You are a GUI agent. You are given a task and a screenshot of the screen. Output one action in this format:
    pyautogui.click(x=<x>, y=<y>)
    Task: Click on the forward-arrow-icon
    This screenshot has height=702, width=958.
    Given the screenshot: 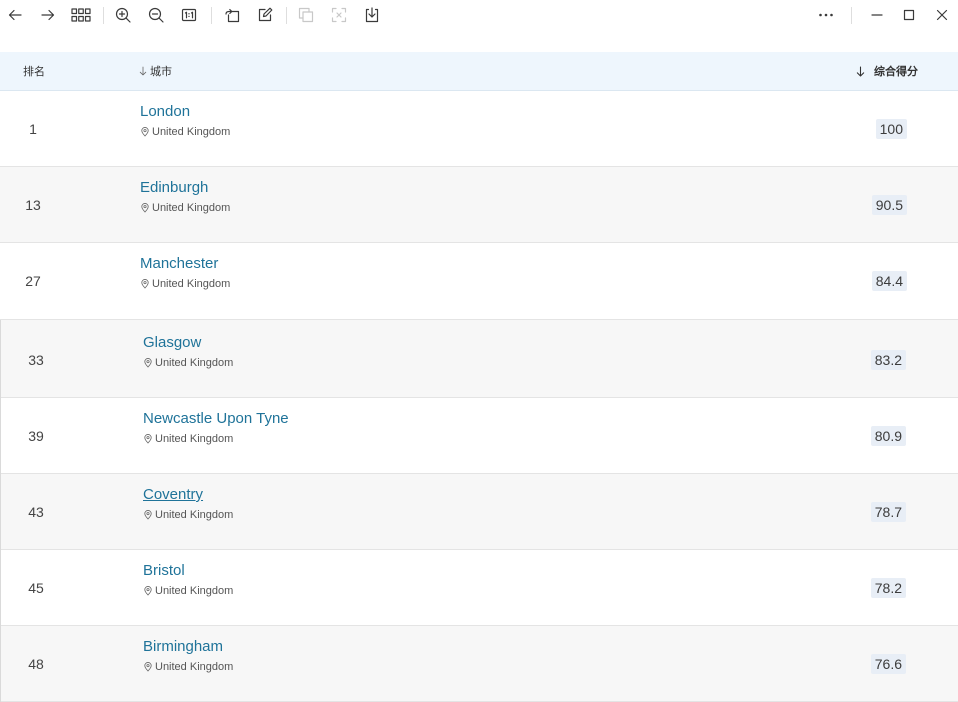 What is the action you would take?
    pyautogui.click(x=48, y=15)
    